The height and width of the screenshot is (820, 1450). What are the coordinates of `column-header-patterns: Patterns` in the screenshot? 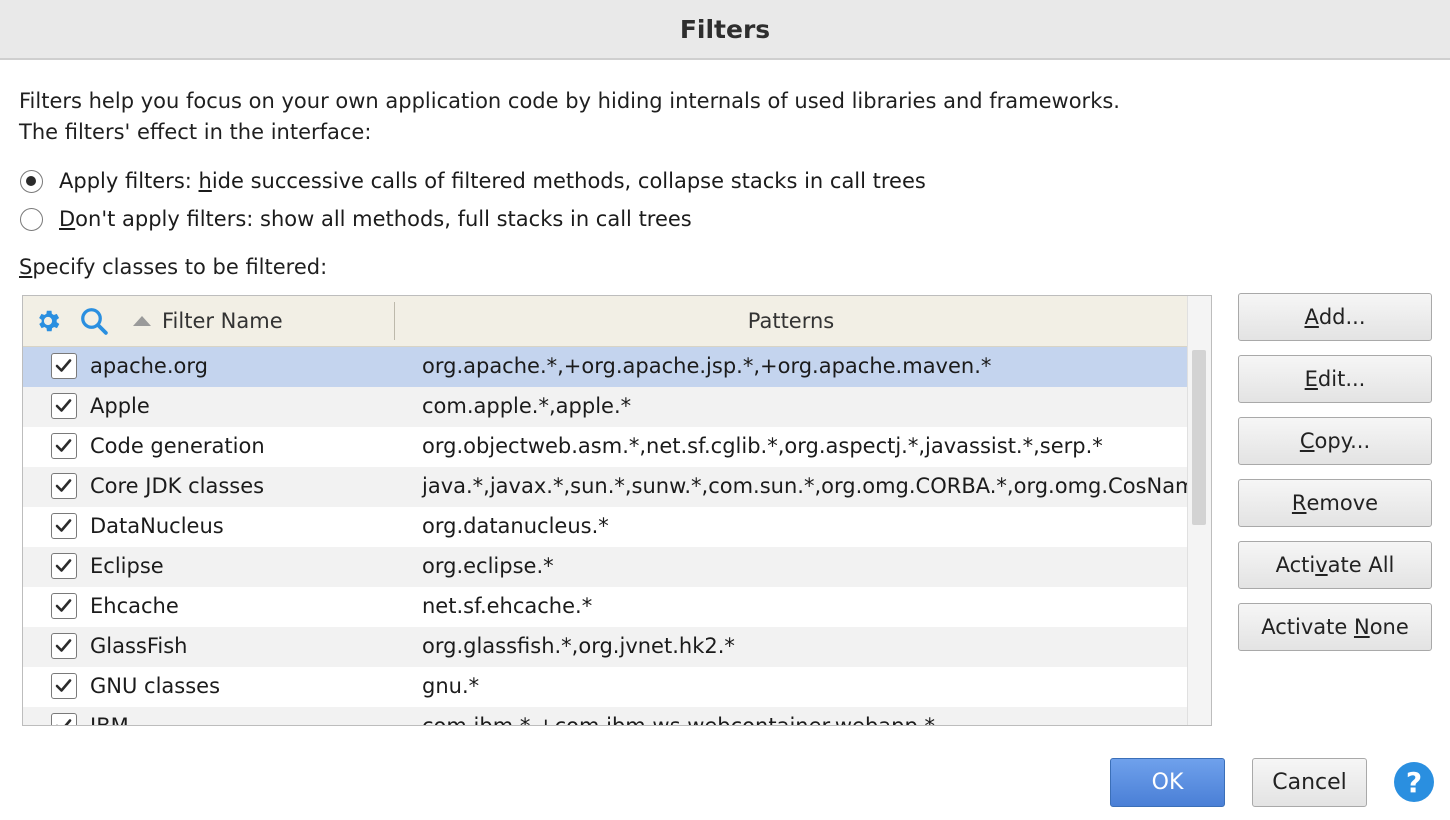 It's located at (791, 321).